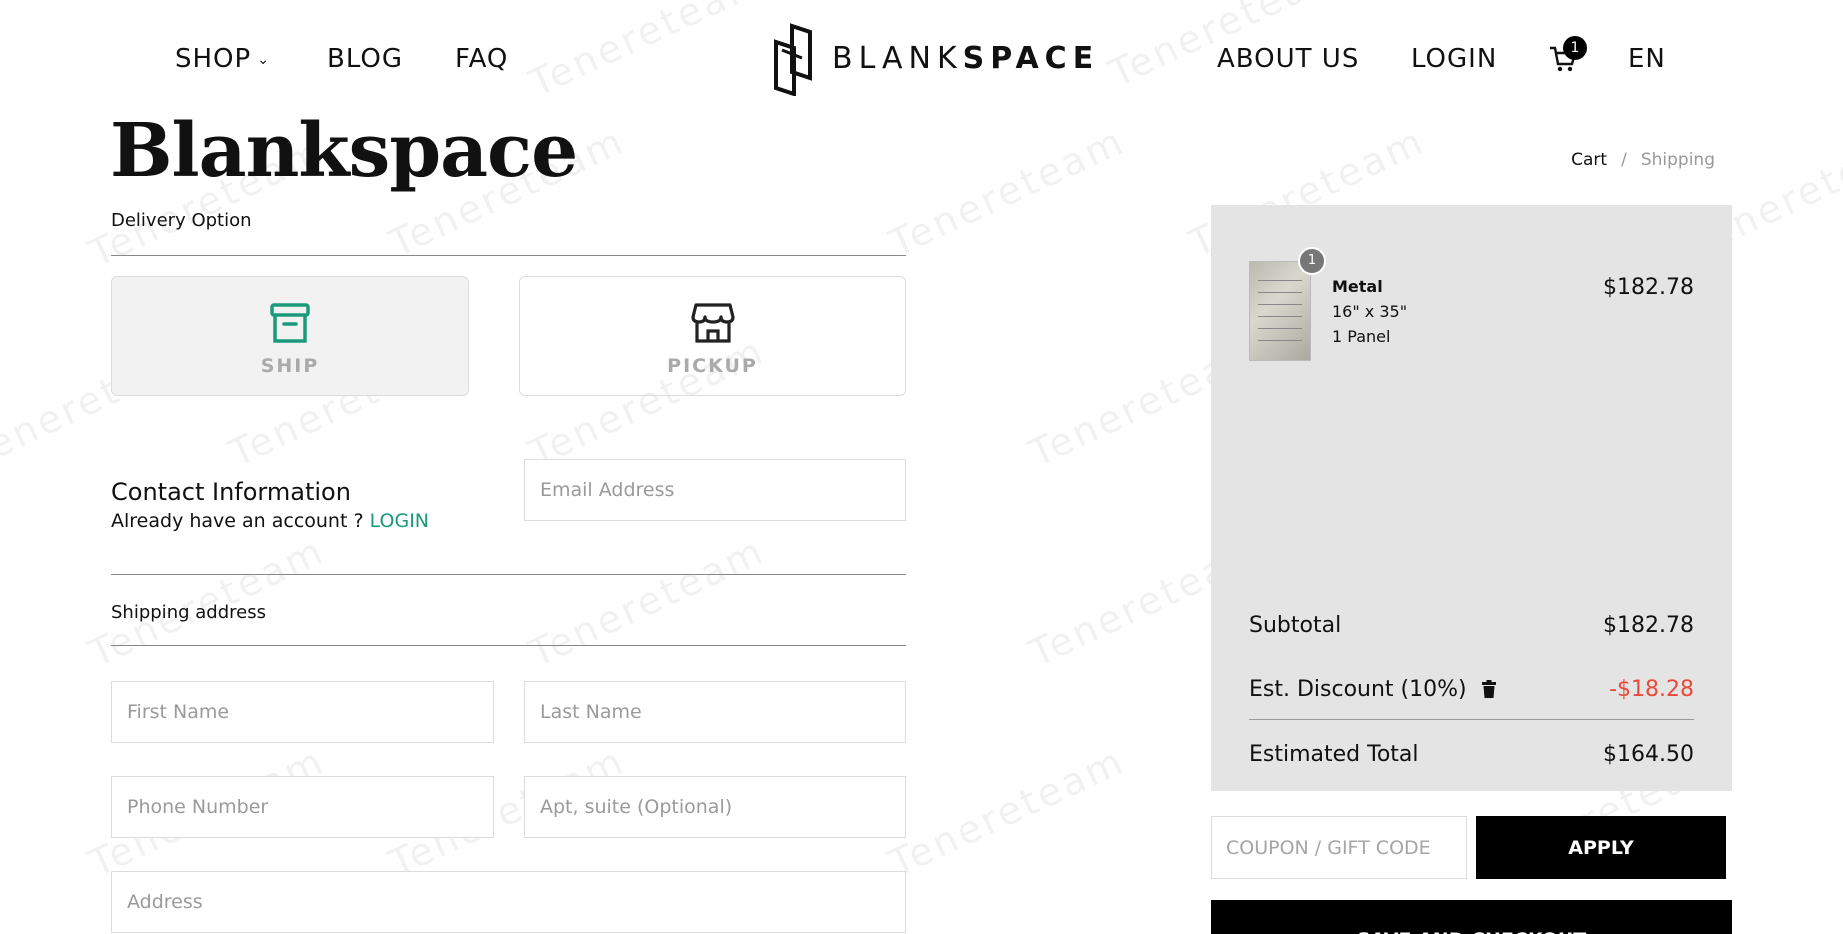 This screenshot has height=934, width=1843. Describe the element at coordinates (290, 323) in the screenshot. I see `box-icon` at that location.